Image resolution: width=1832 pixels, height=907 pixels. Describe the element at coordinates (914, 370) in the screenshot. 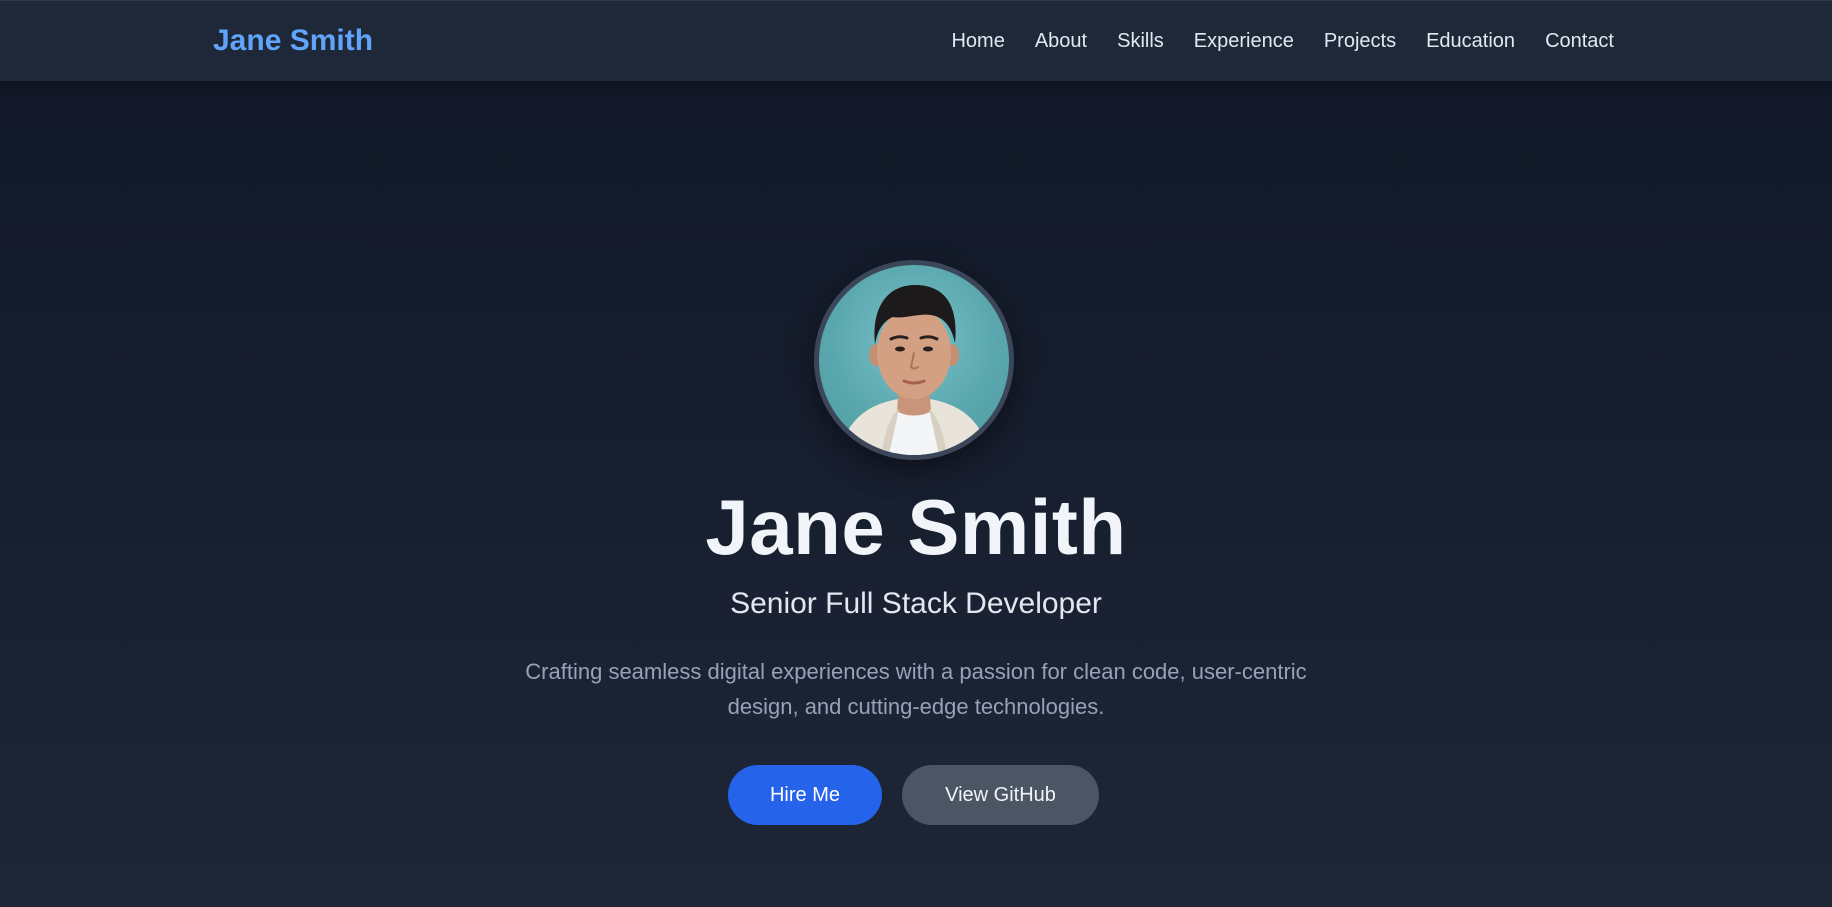

I see `profile-photo-illustration` at that location.